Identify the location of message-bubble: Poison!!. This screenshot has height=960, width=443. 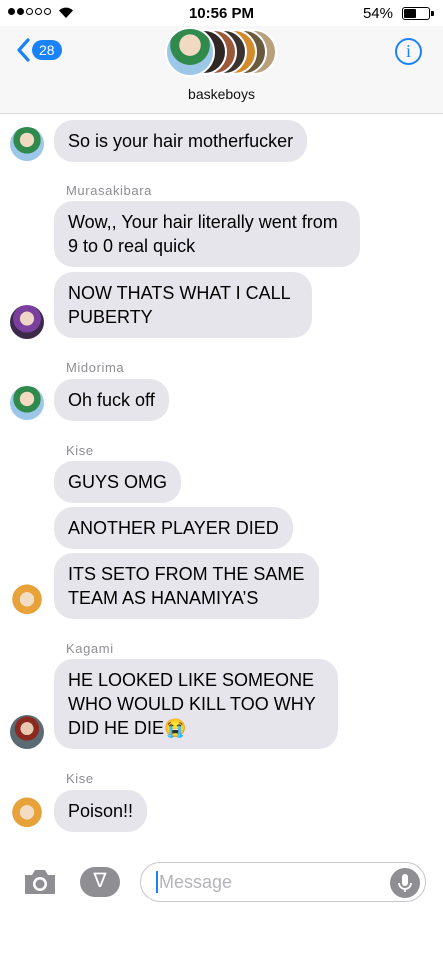
(101, 811).